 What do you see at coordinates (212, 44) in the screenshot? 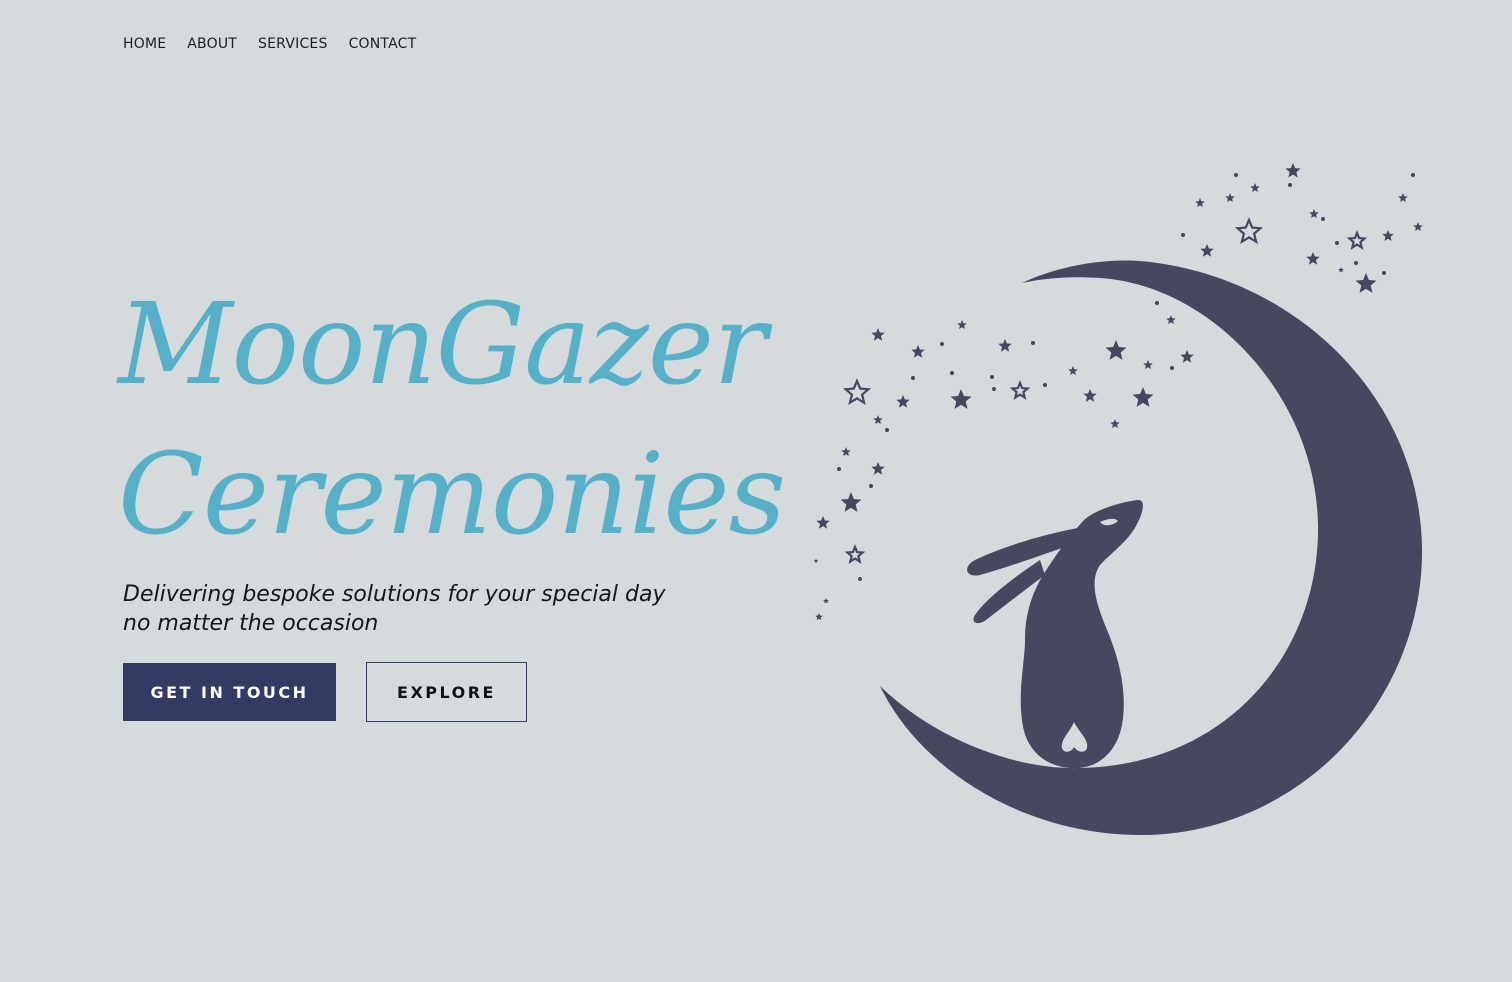
I see `nav-about-link: ABOUT` at bounding box center [212, 44].